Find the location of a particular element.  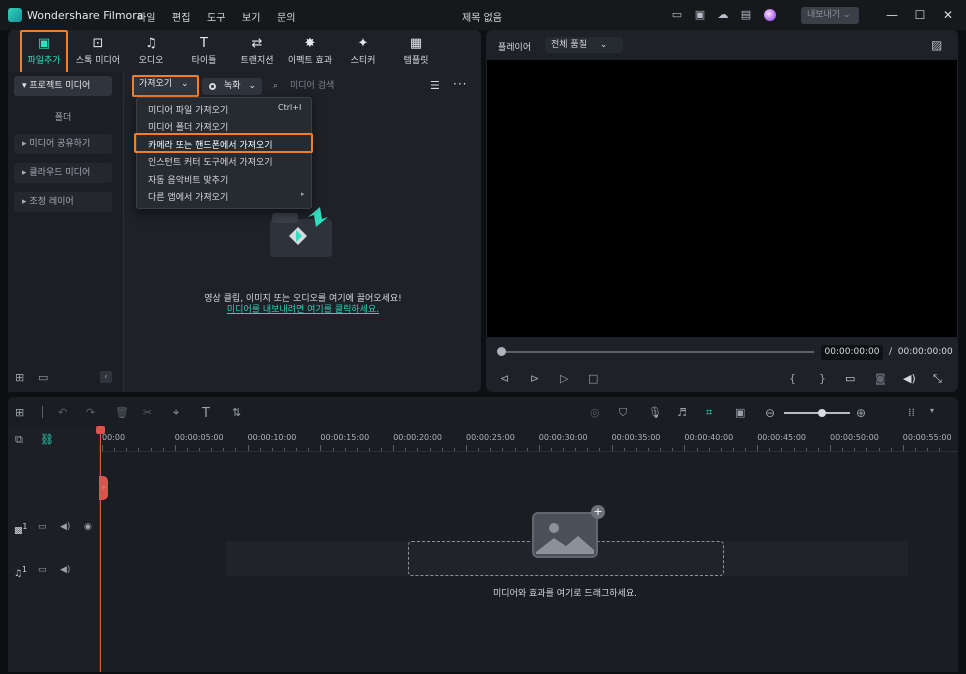

audio-mix-icon: ♬ is located at coordinates (682, 412).